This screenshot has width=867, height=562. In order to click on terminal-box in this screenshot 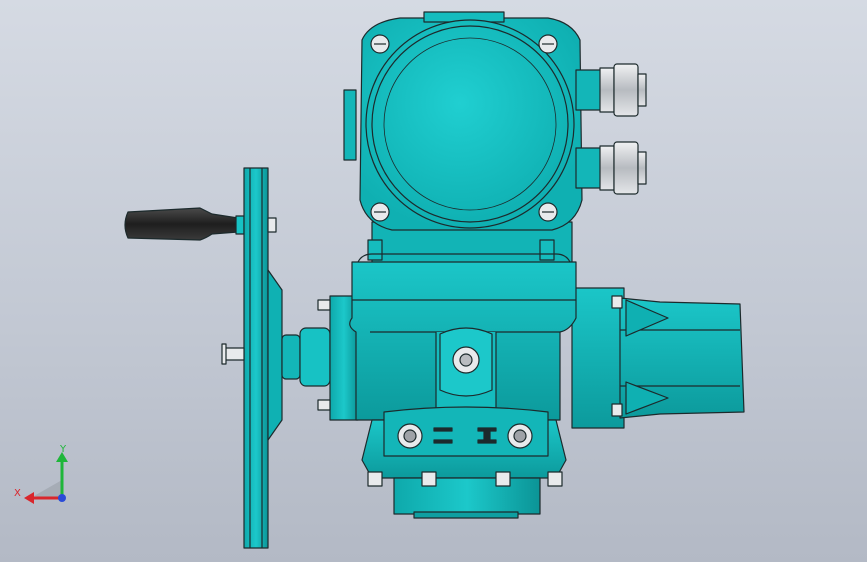, I will do `click(463, 121)`.